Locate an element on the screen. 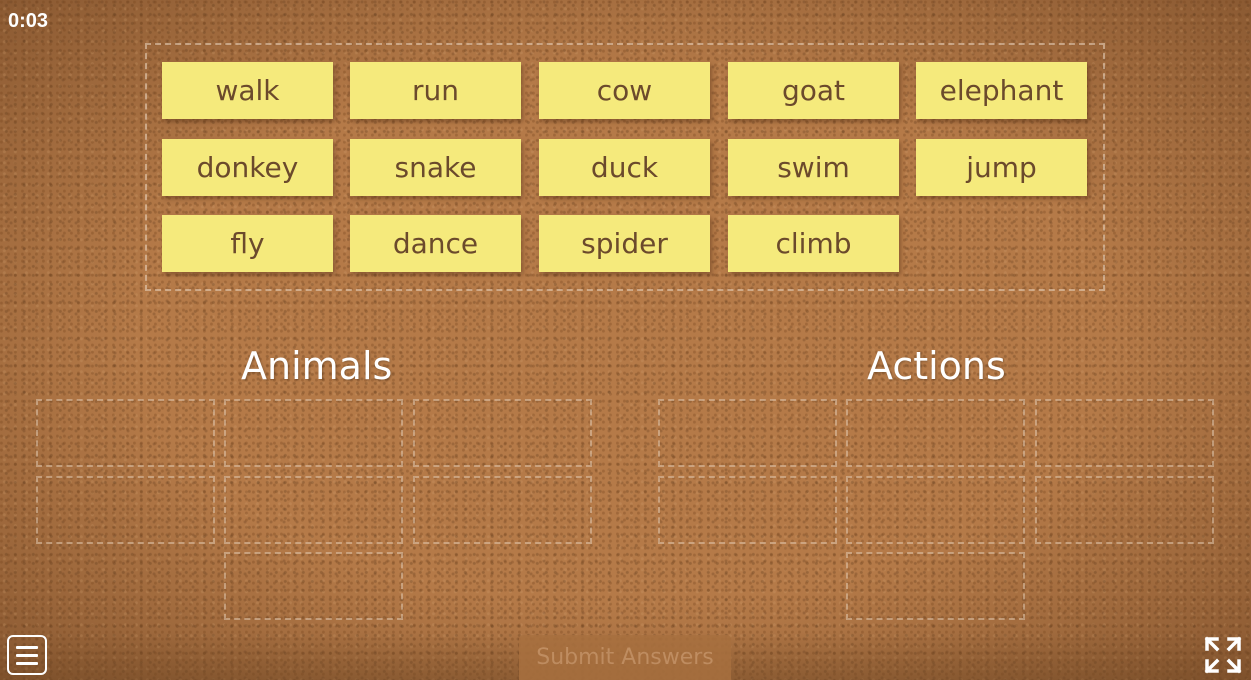 The image size is (1251, 680). word-card-donkey: donkey is located at coordinates (247, 167).